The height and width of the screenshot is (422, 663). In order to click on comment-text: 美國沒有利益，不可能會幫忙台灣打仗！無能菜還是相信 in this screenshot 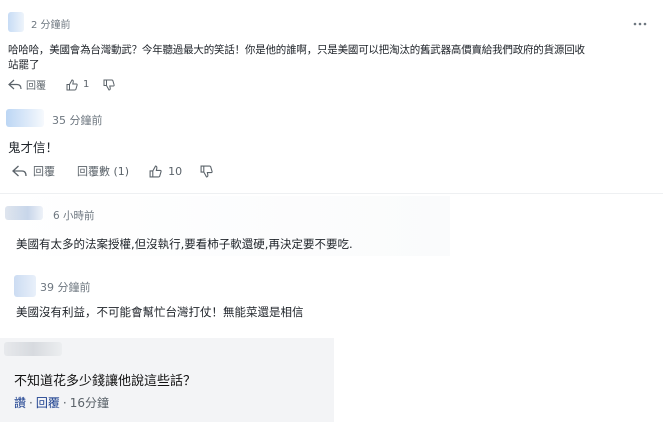, I will do `click(160, 312)`.